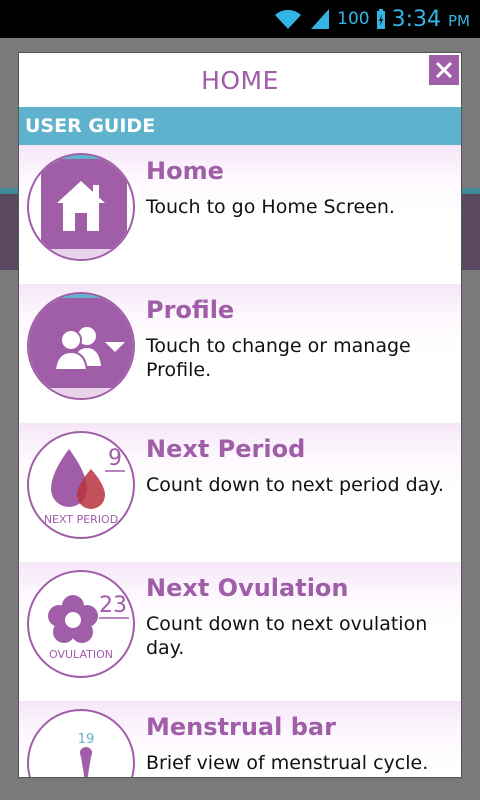  Describe the element at coordinates (86, 739) in the screenshot. I see `menstrual-bar-day: 19` at that location.